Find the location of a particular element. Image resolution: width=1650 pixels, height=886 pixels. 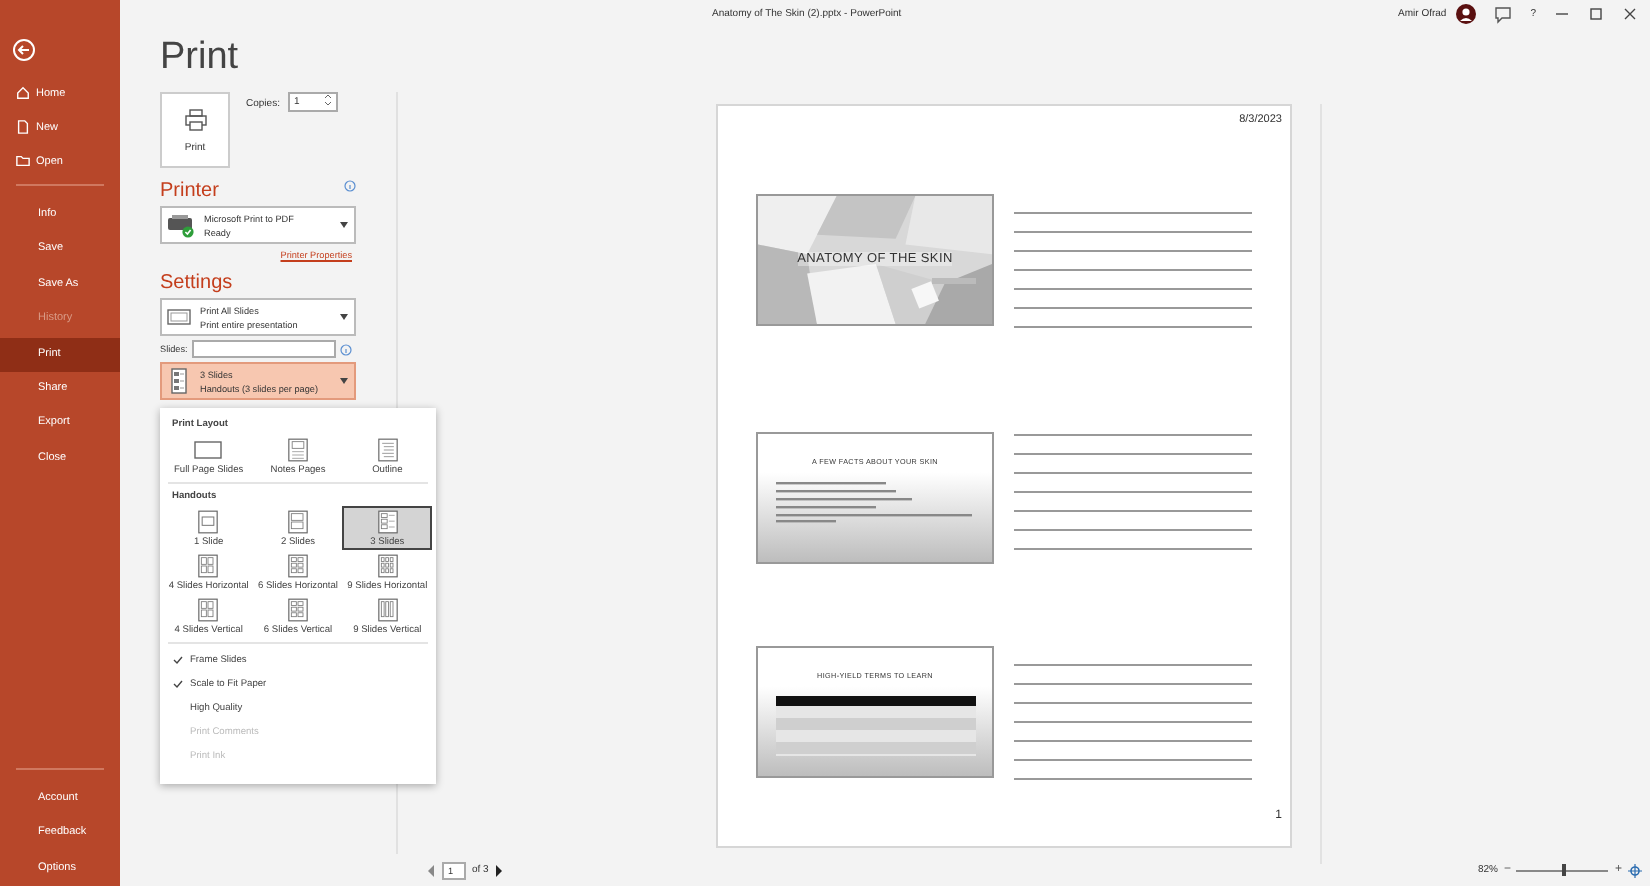

folder-icon is located at coordinates (23, 161).